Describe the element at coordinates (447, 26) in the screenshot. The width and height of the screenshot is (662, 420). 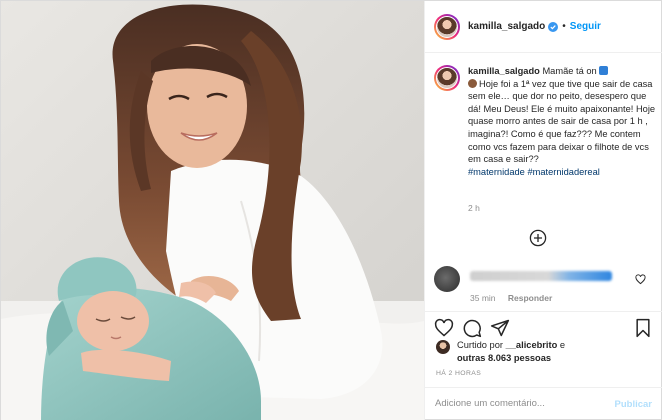
I see `author-avatar` at that location.